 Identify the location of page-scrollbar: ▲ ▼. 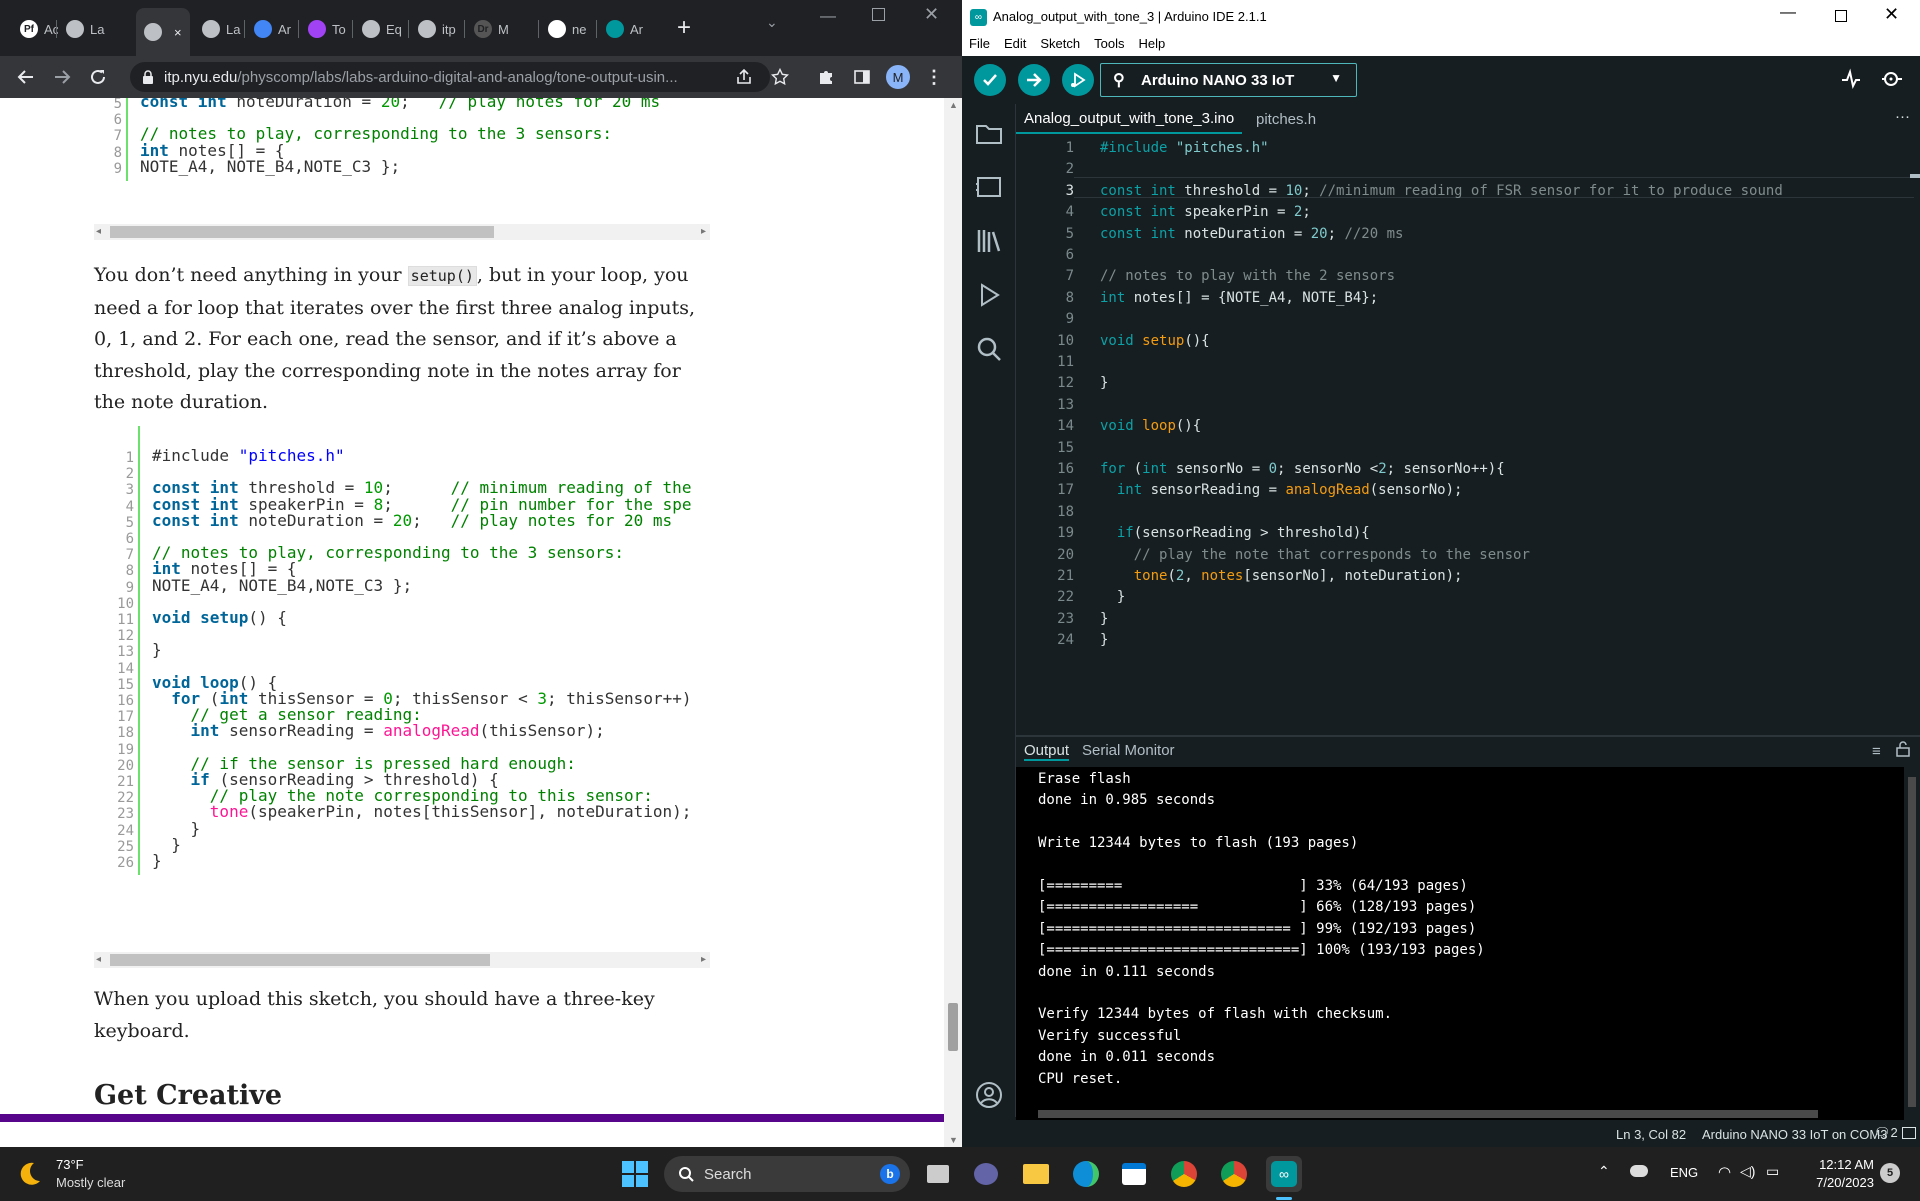
(953, 622).